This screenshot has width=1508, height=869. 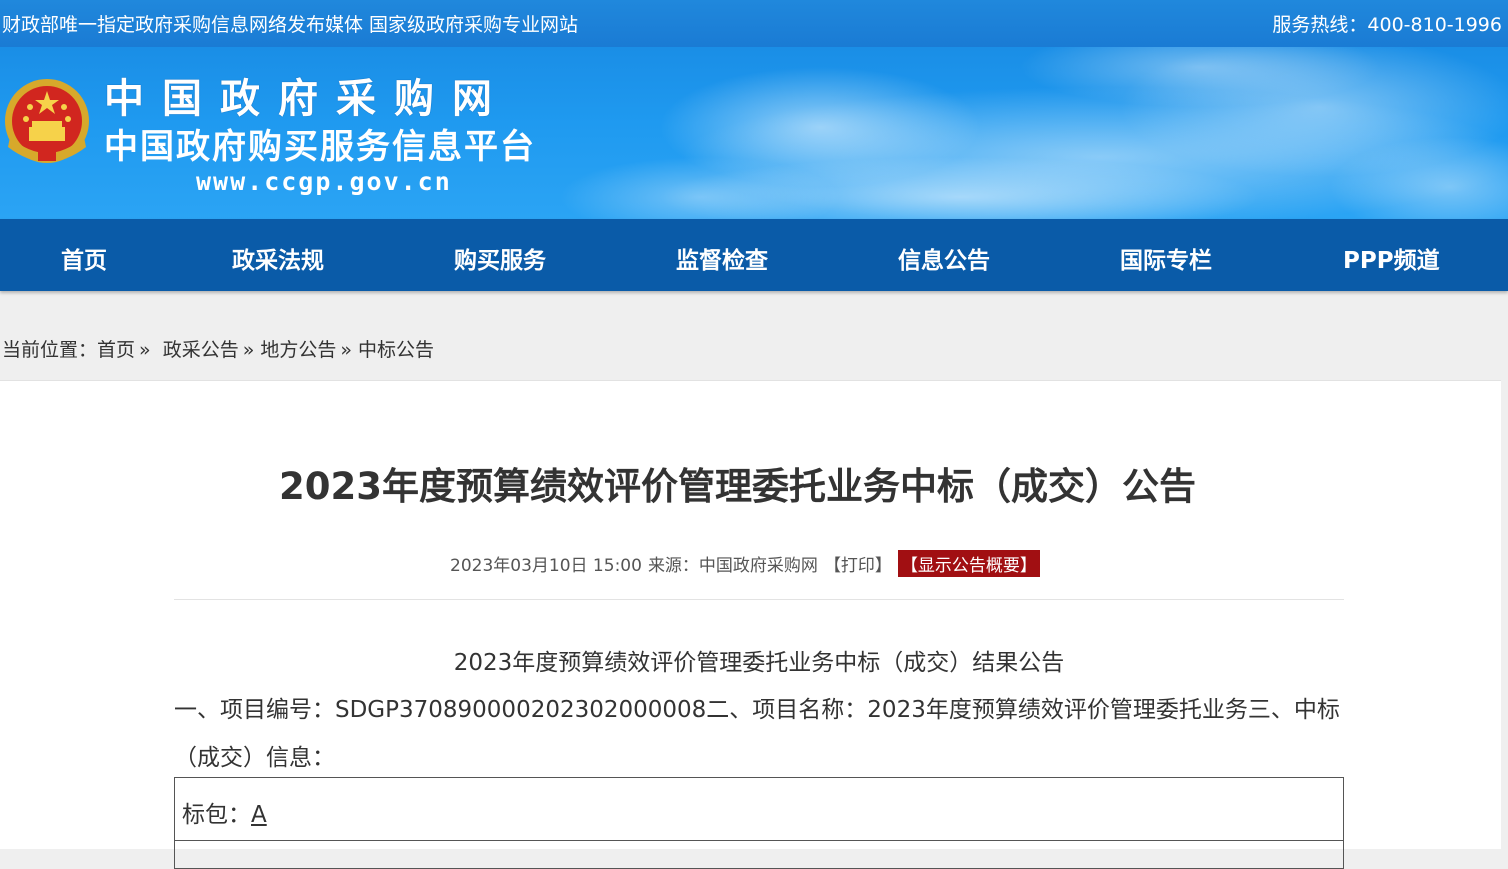 I want to click on nav-item-home: 首页, so click(x=84, y=258).